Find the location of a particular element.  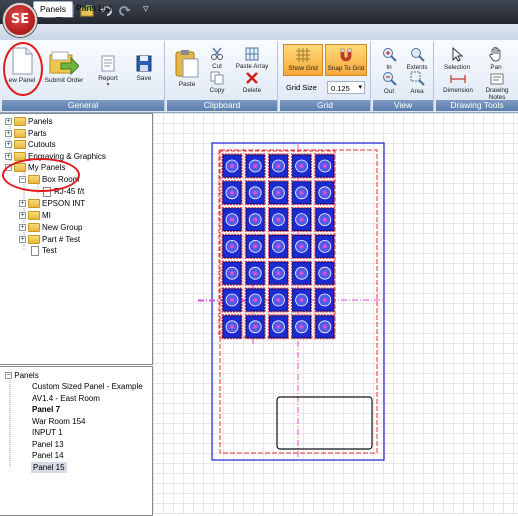

app-logo-button: SE is located at coordinates (20, 20).